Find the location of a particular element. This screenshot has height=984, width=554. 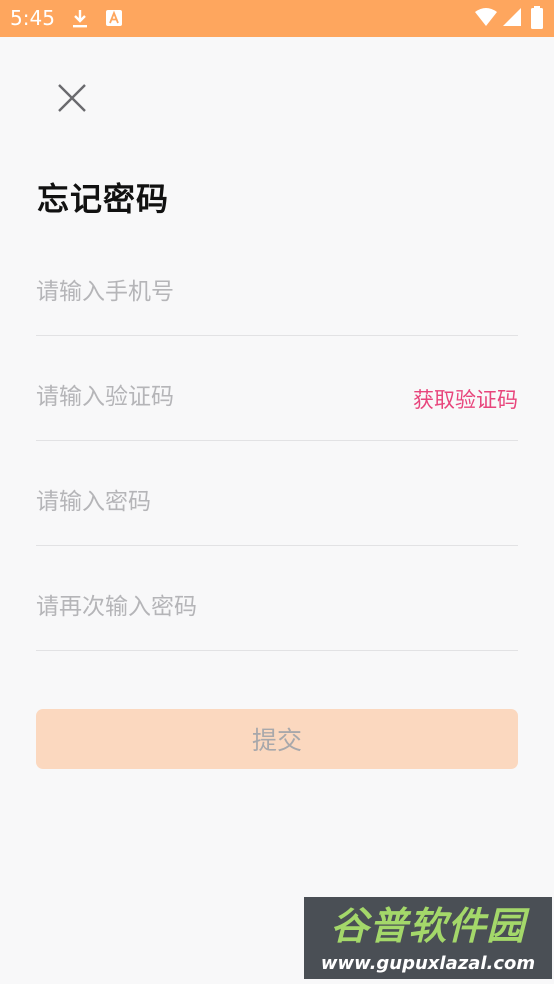

confirm-password-input is located at coordinates (277, 598).